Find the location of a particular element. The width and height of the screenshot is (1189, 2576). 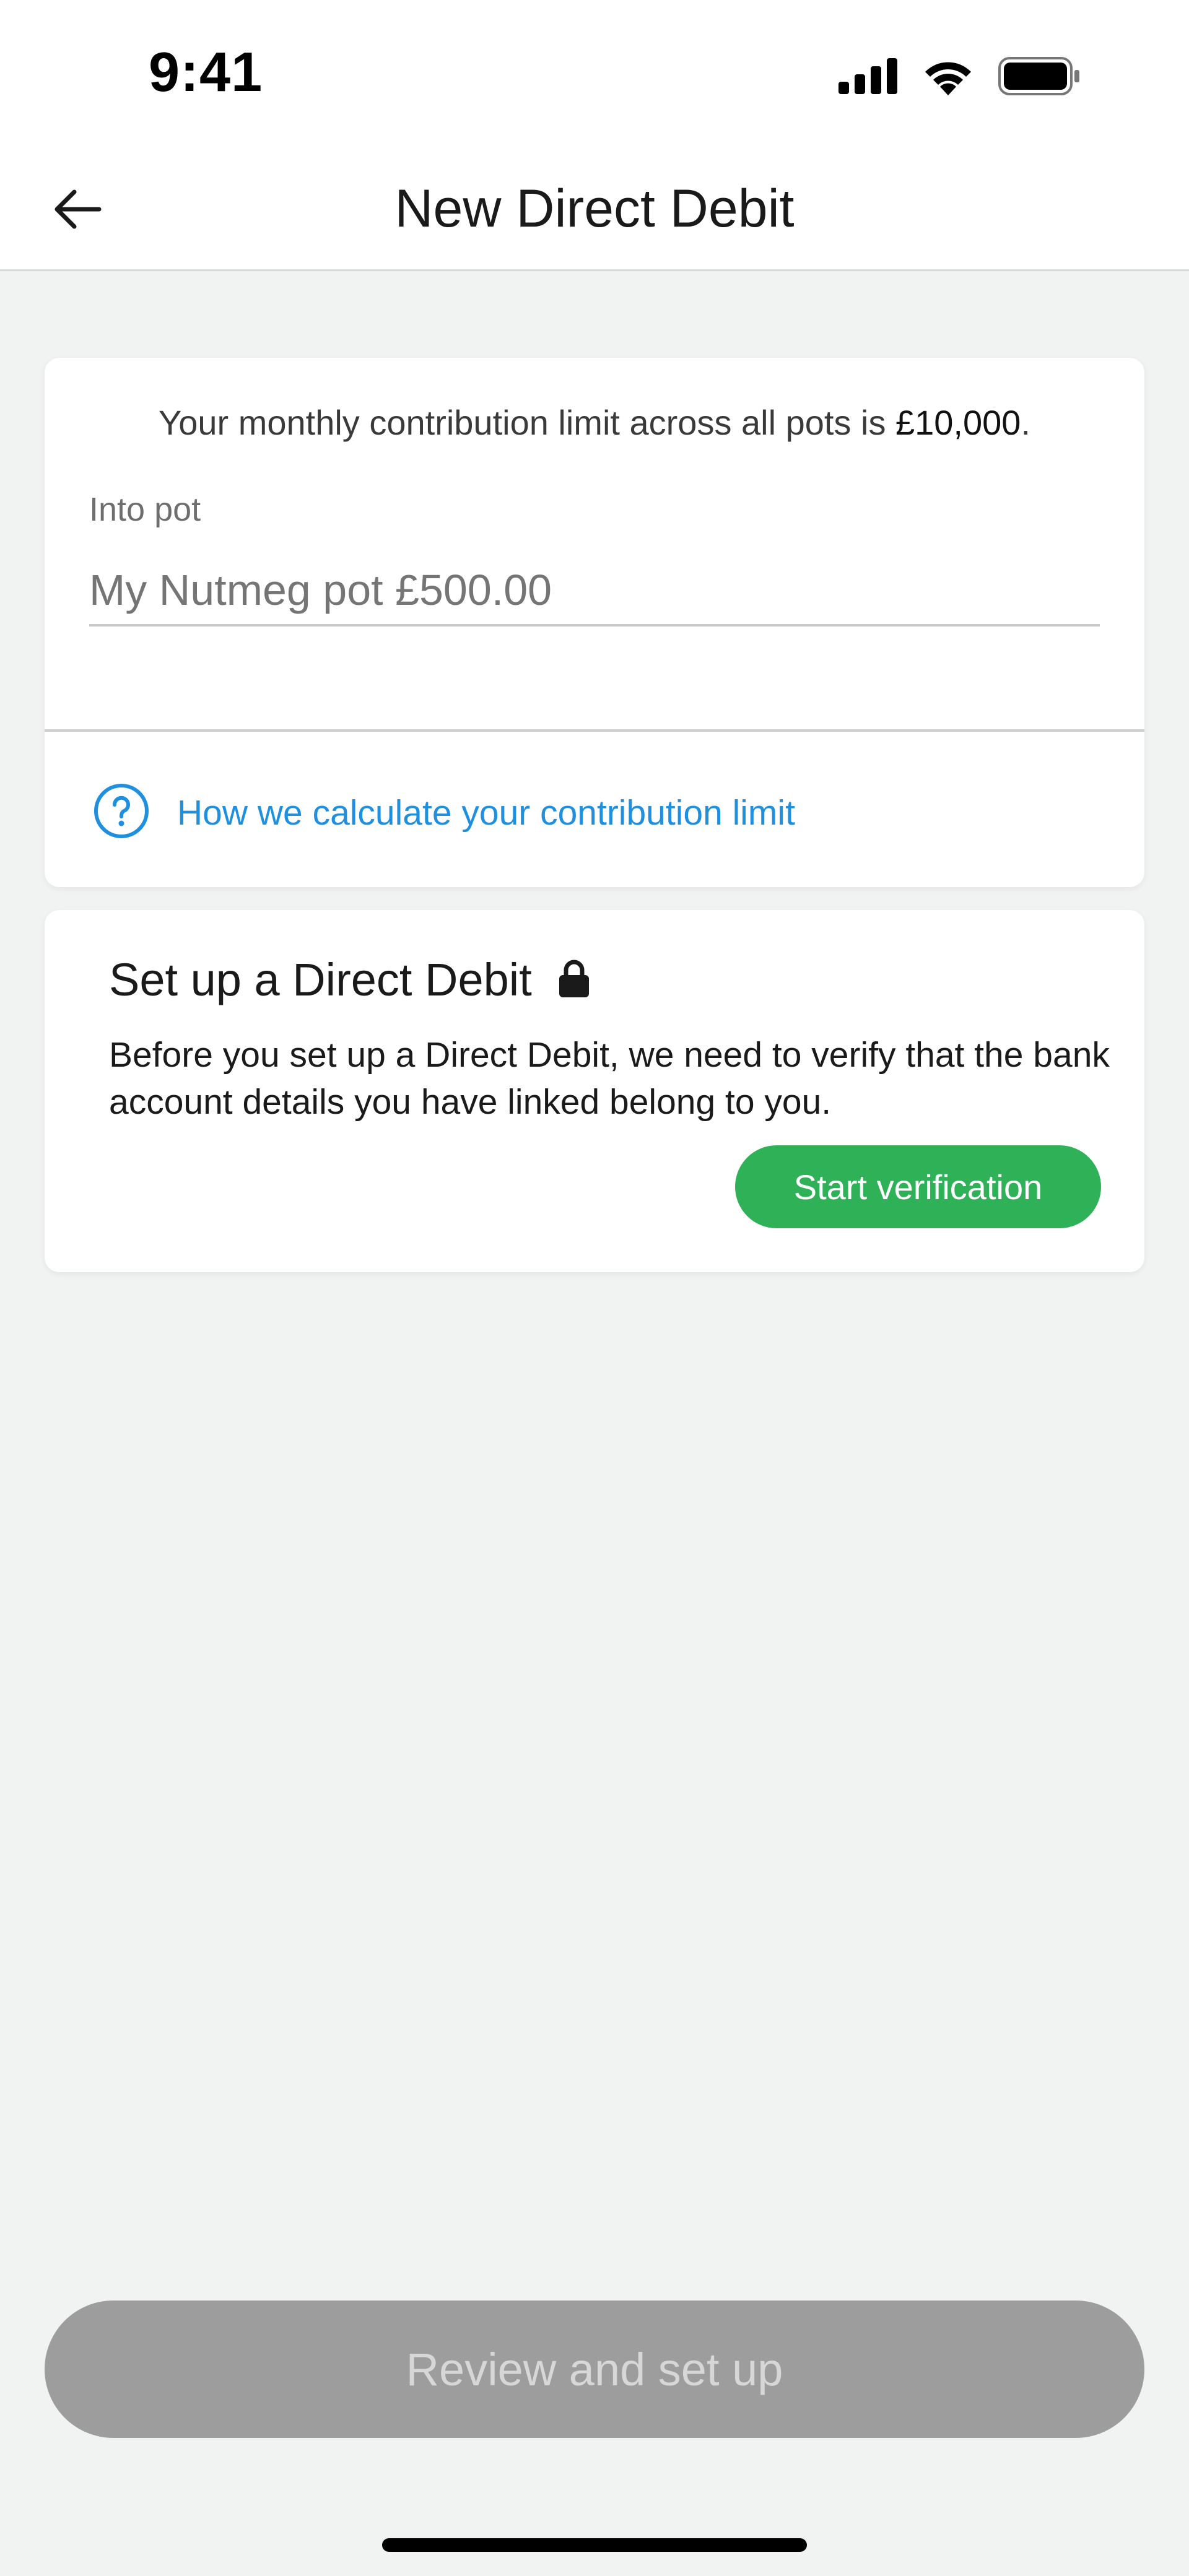

status-time: 9:41 is located at coordinates (206, 72).